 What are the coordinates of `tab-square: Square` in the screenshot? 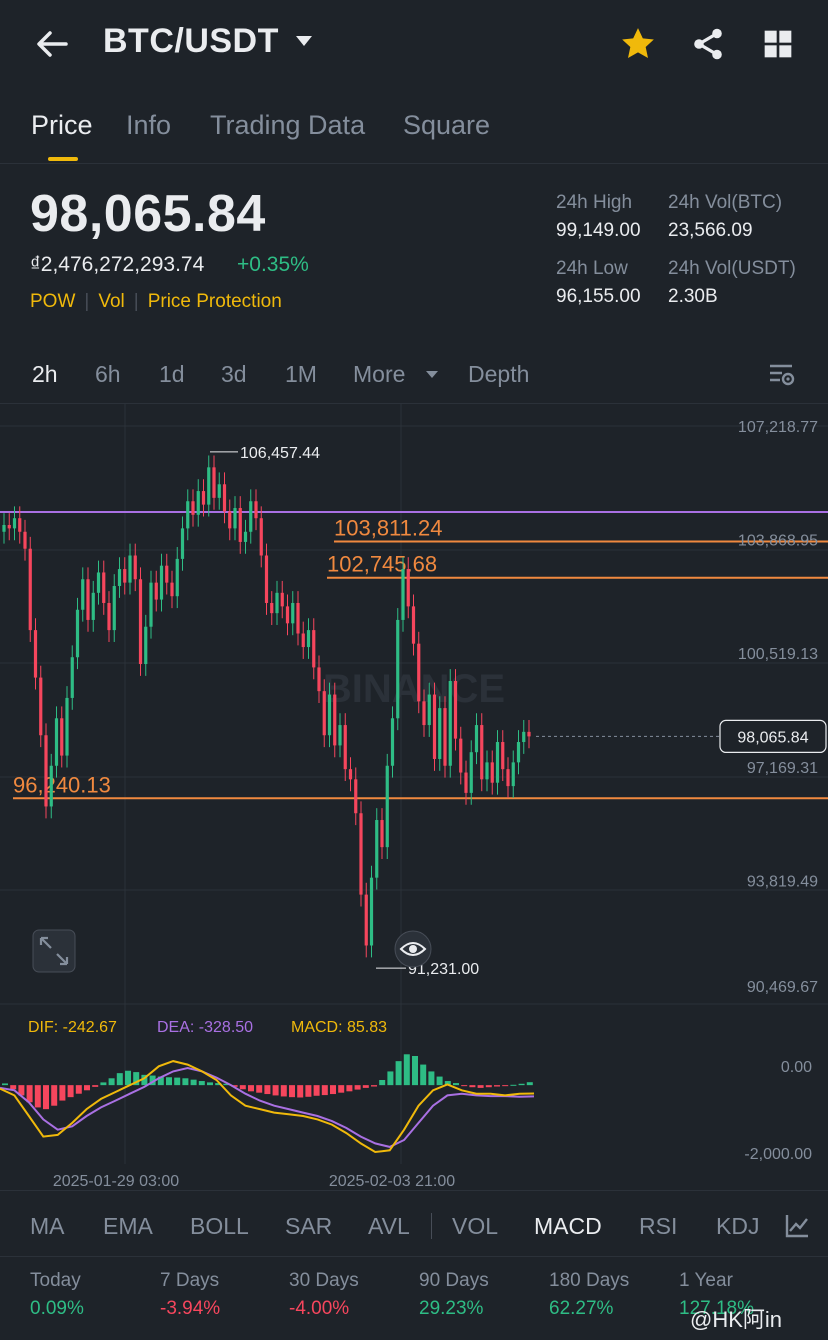 It's located at (446, 125).